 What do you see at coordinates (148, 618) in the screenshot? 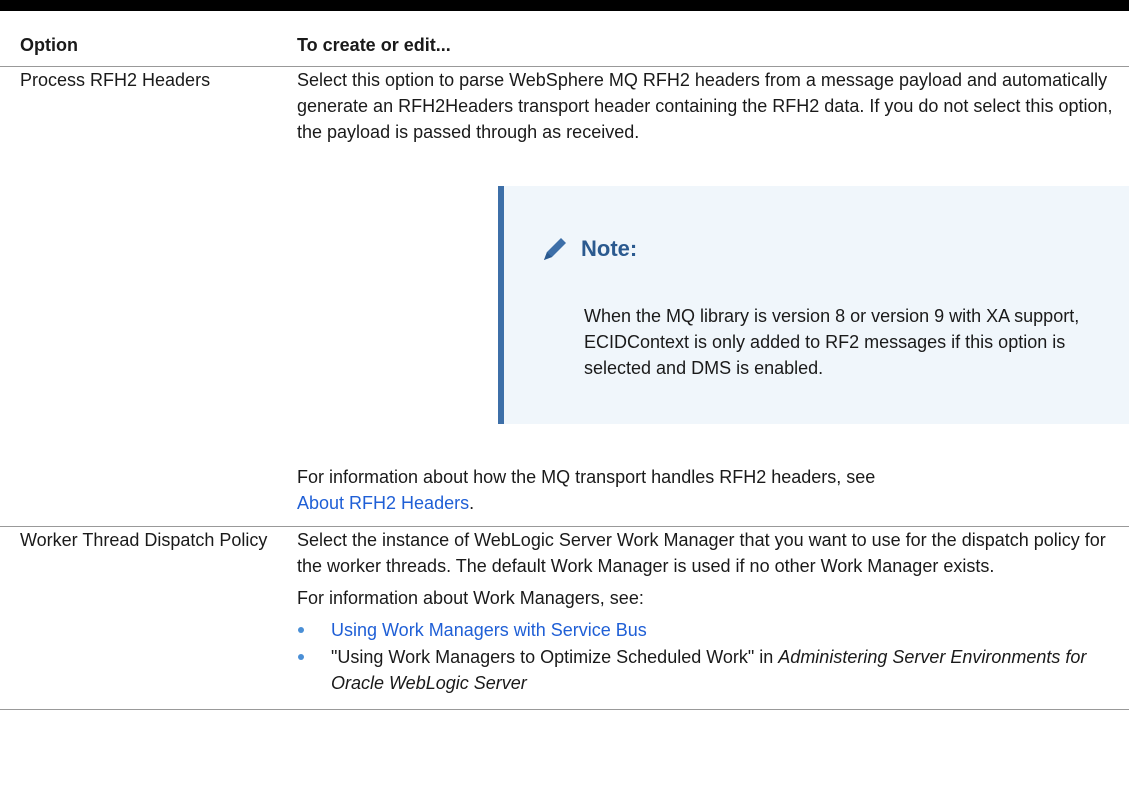
I see `row-option-label: Worker Thread Dispatch Policy` at bounding box center [148, 618].